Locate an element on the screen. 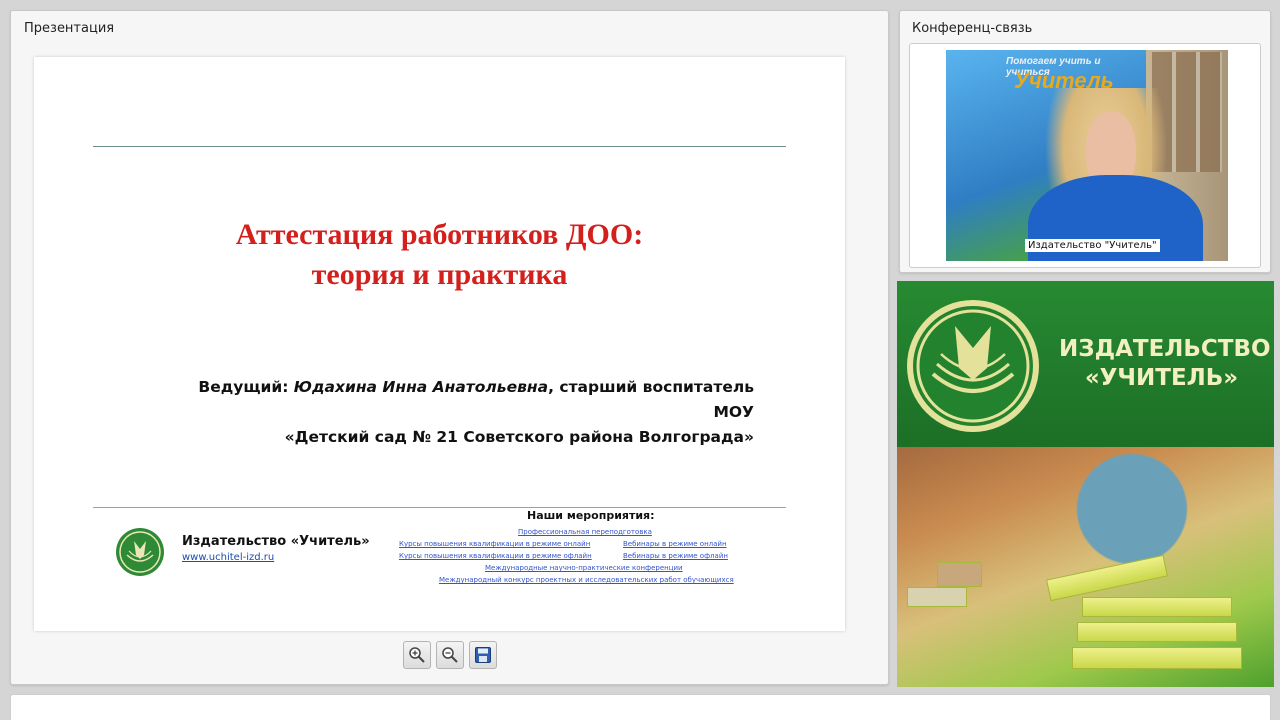 The width and height of the screenshot is (1280, 720). brand-name: ИЗДАТЕЛЬСТВО «УЧИТЕЛЬ» is located at coordinates (1165, 364).